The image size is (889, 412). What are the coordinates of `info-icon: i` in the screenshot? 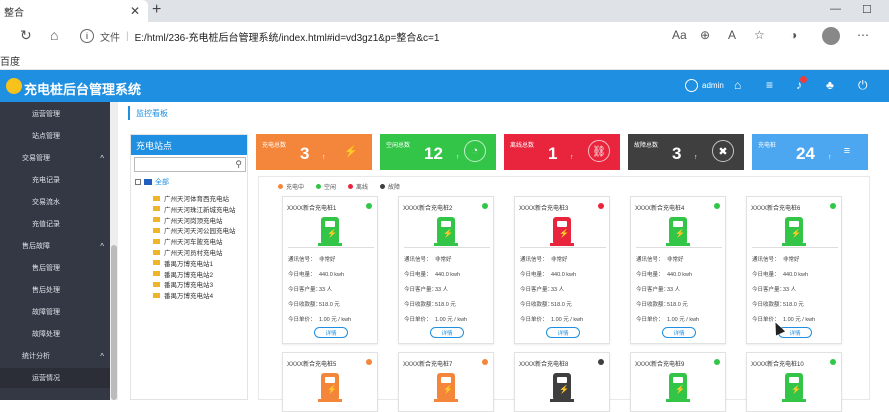 It's located at (87, 36).